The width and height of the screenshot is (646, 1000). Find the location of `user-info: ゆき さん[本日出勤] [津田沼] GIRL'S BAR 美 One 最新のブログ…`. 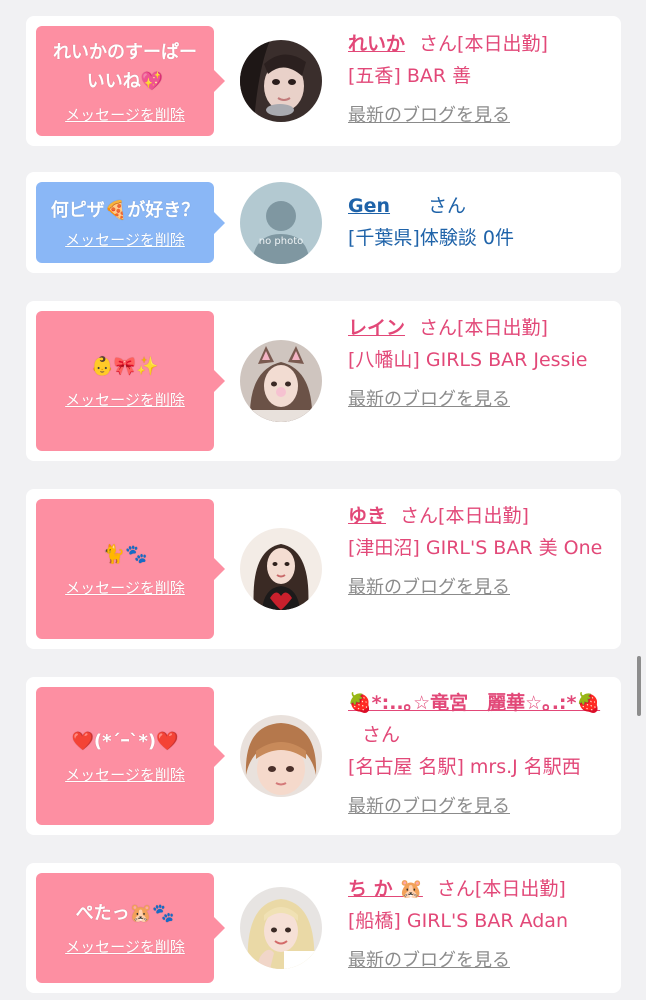

user-info: ゆき さん[本日出勤] [津田沼] GIRL'S BAR 美 One 最新のブログ… is located at coordinates (479, 552).